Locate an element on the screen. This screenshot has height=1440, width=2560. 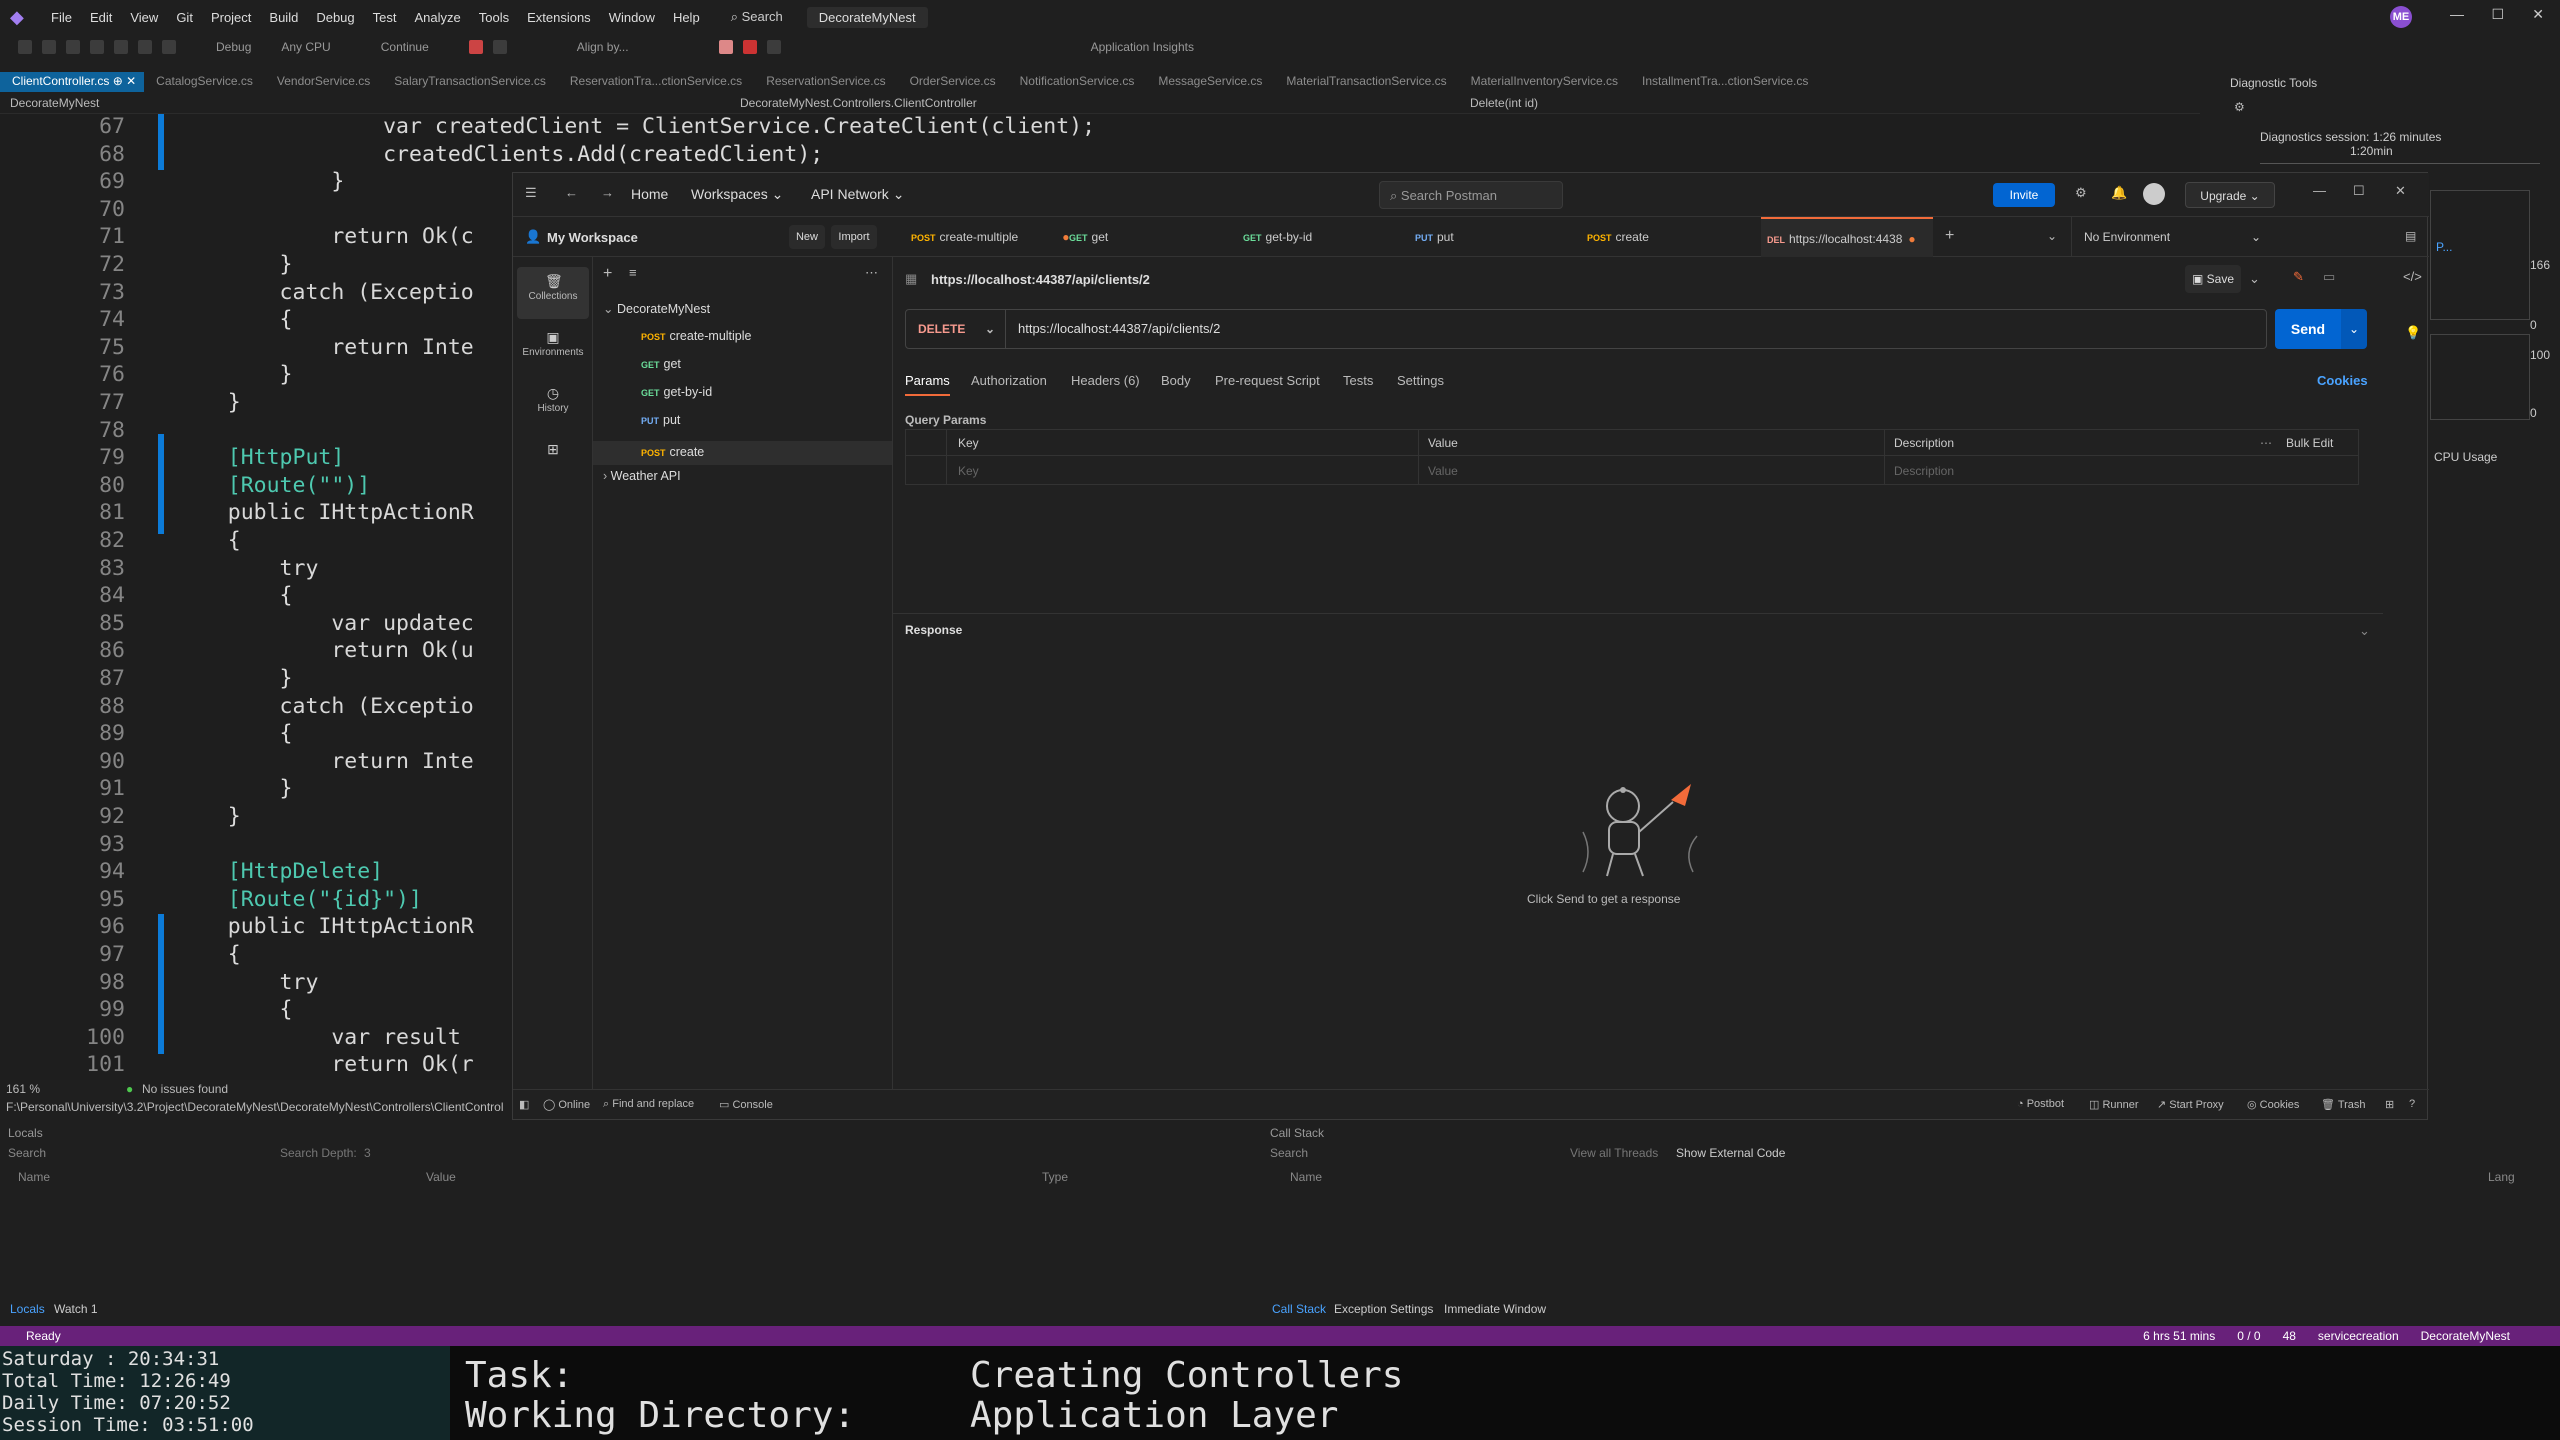
cookies-link: Cookies is located at coordinates (2342, 380).